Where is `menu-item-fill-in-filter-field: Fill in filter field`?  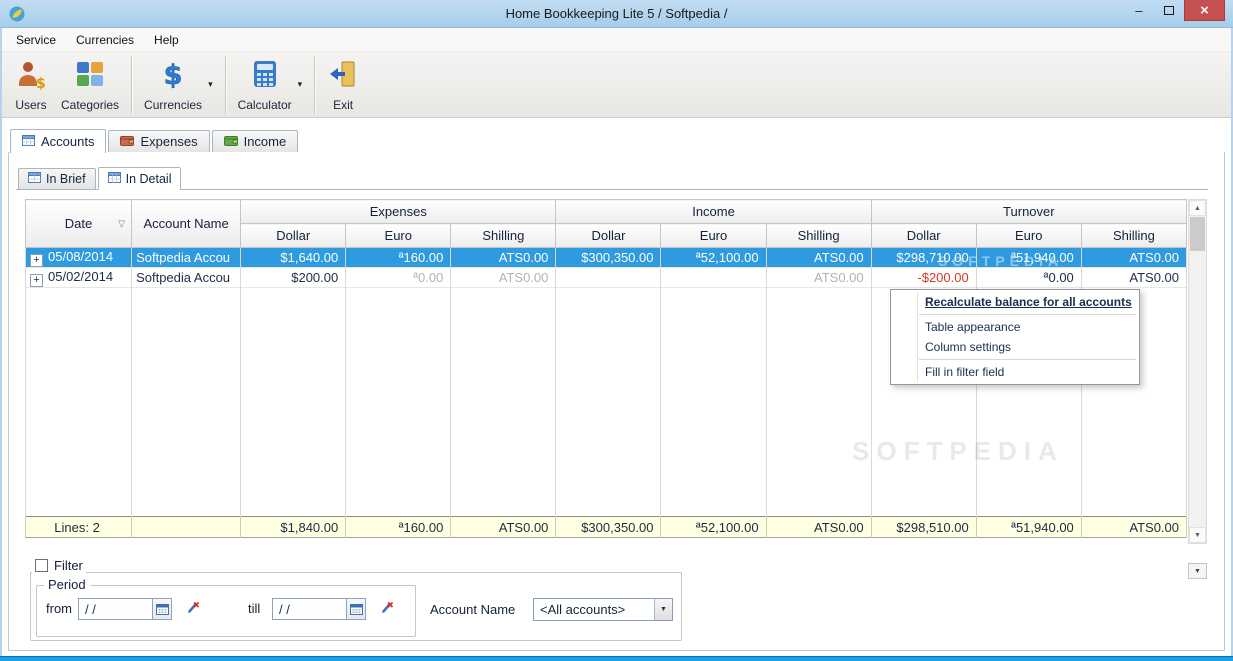
menu-item-fill-in-filter-field: Fill in filter field is located at coordinates (1015, 372).